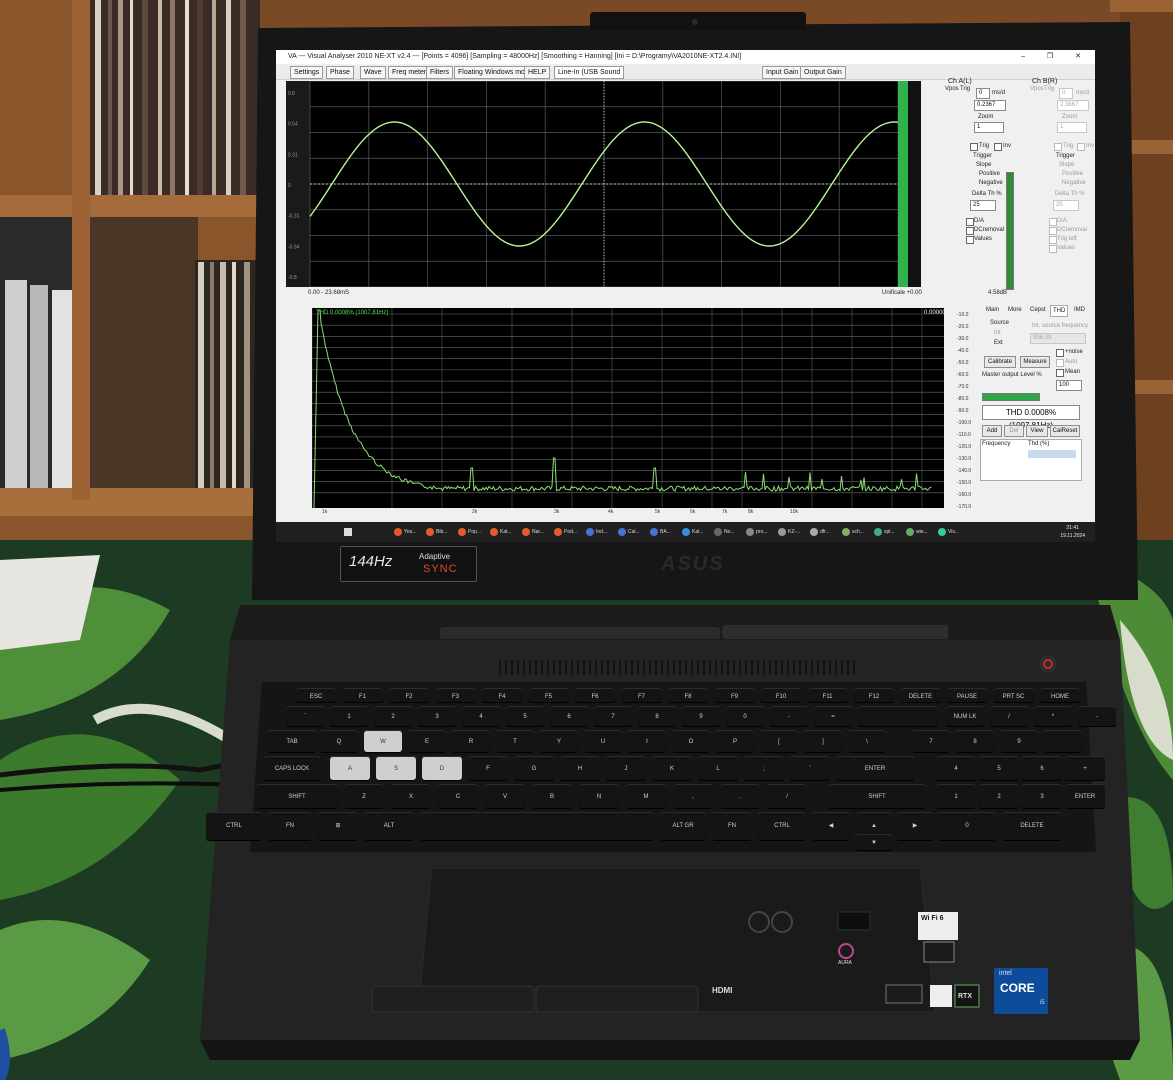 The height and width of the screenshot is (1080, 1173). Describe the element at coordinates (1058, 147) in the screenshot. I see `channel-b-trig-checkbox` at that location.